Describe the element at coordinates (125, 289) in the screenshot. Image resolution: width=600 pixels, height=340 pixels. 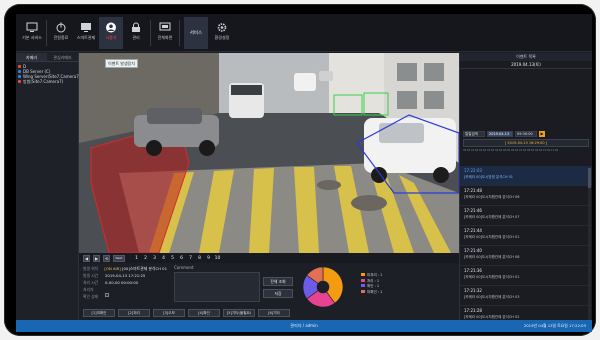
I see `info-row-handler: 처리자` at that location.